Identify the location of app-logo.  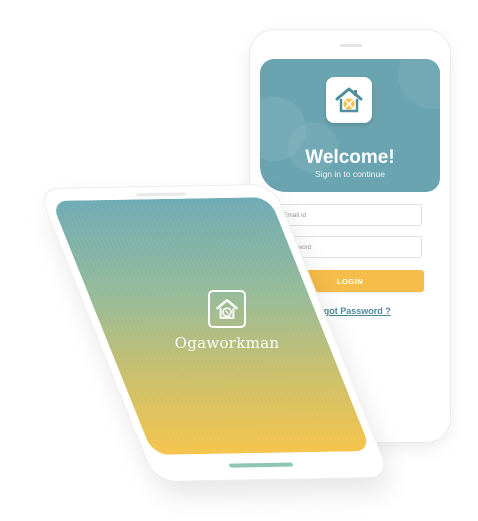
(349, 100).